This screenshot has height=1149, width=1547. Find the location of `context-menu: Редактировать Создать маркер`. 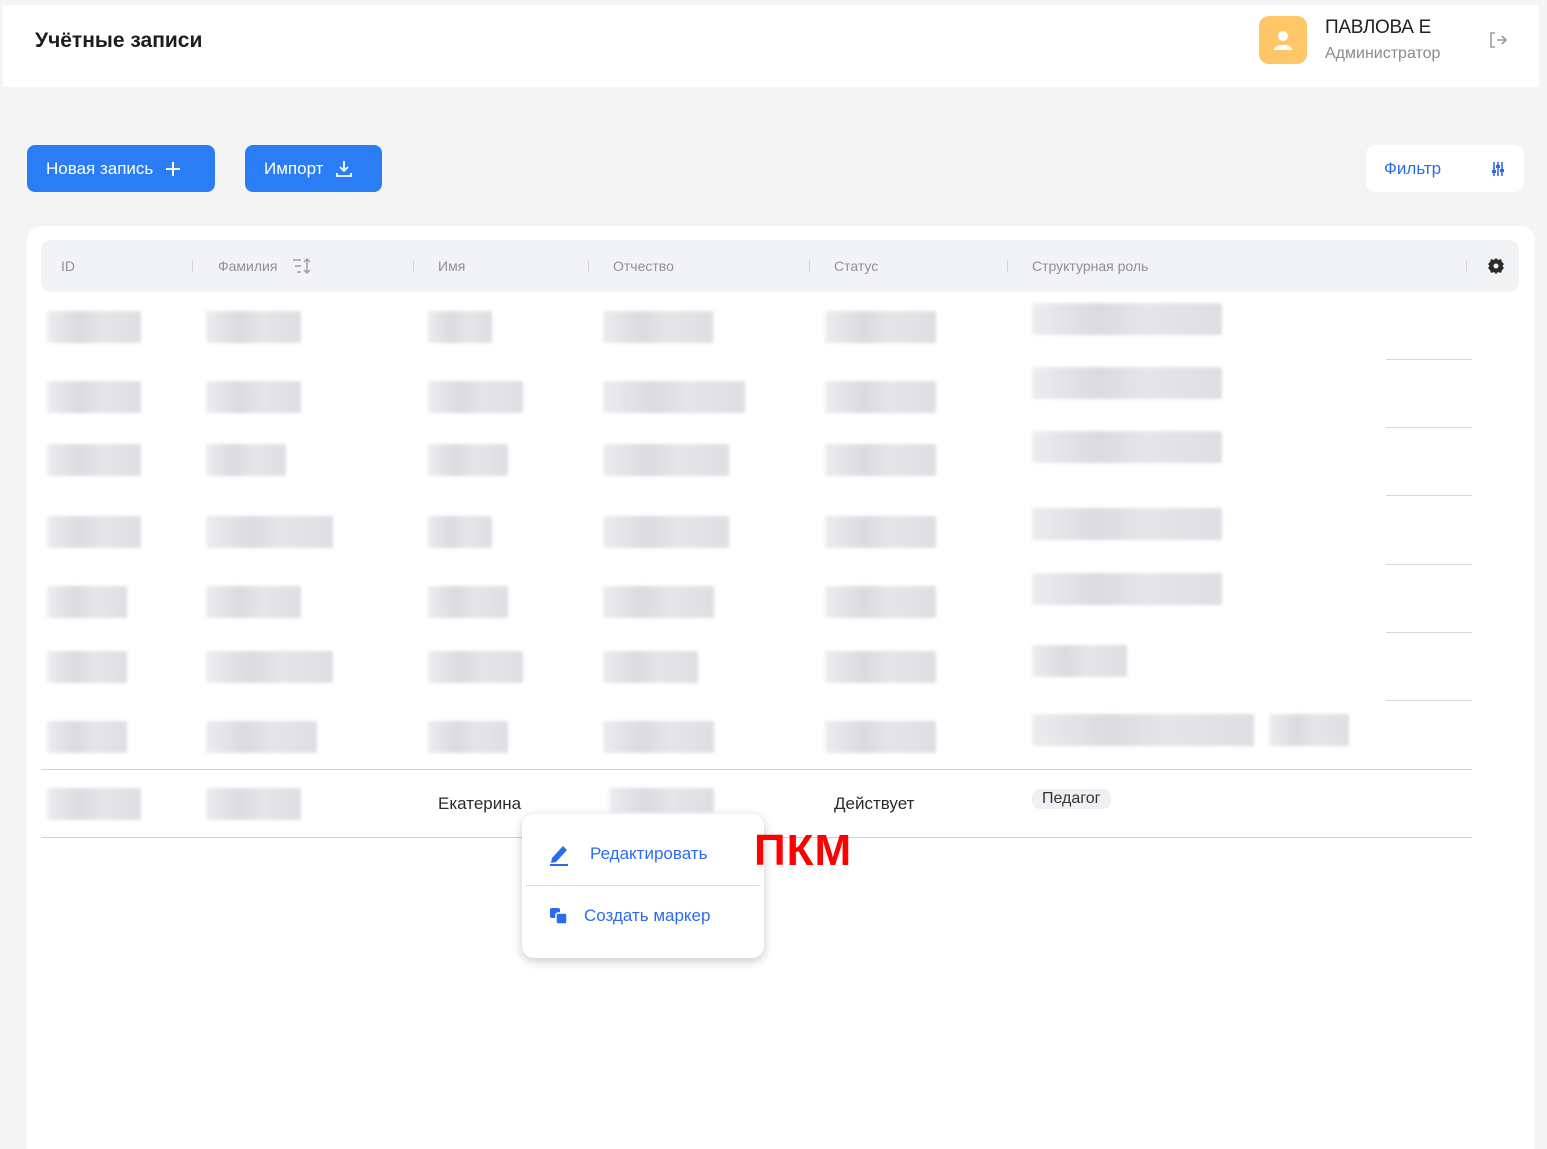

context-menu: Редактировать Создать маркер is located at coordinates (643, 886).